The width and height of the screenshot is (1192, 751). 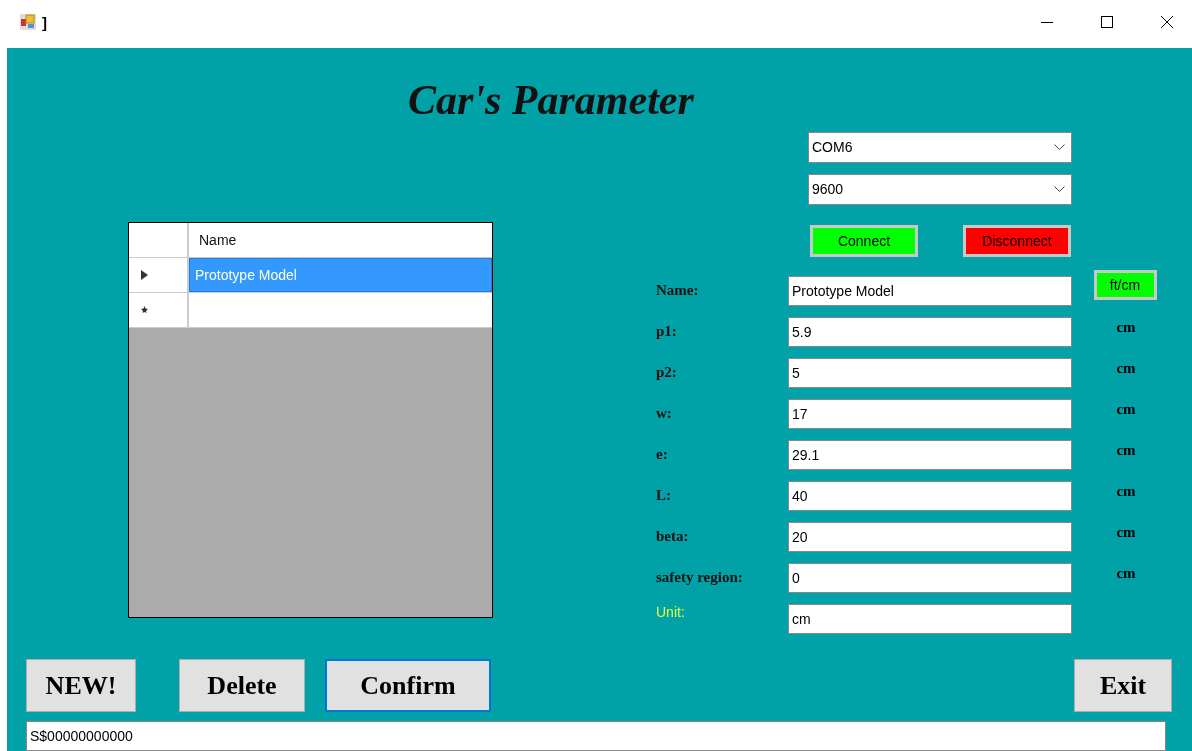 What do you see at coordinates (930, 413) in the screenshot?
I see `text-field: 17` at bounding box center [930, 413].